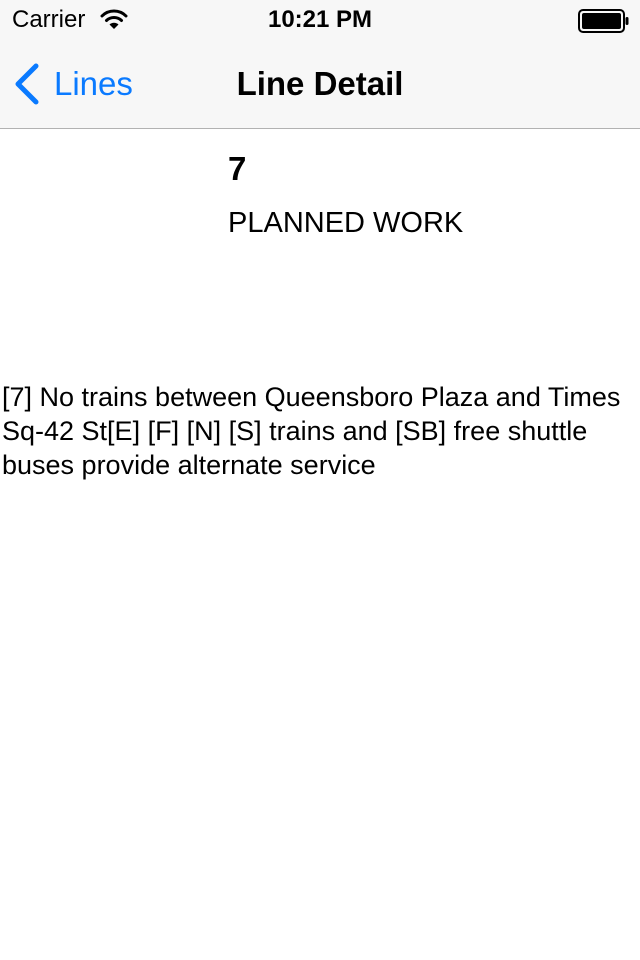 This screenshot has height=960, width=640. I want to click on clock: 10:21 PM, so click(320, 19).